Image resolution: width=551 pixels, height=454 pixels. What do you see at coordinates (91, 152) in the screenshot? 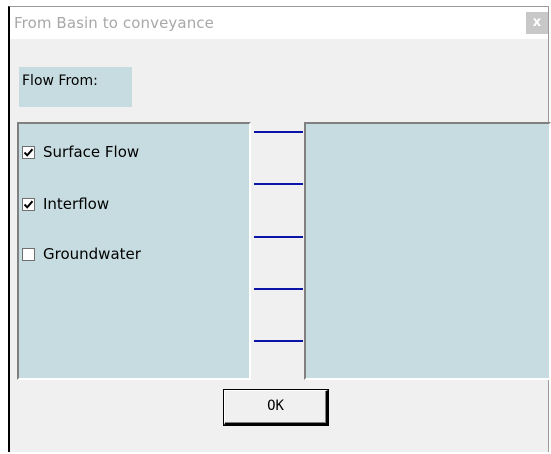
I see `surface-flow-label: Surface Flow` at bounding box center [91, 152].